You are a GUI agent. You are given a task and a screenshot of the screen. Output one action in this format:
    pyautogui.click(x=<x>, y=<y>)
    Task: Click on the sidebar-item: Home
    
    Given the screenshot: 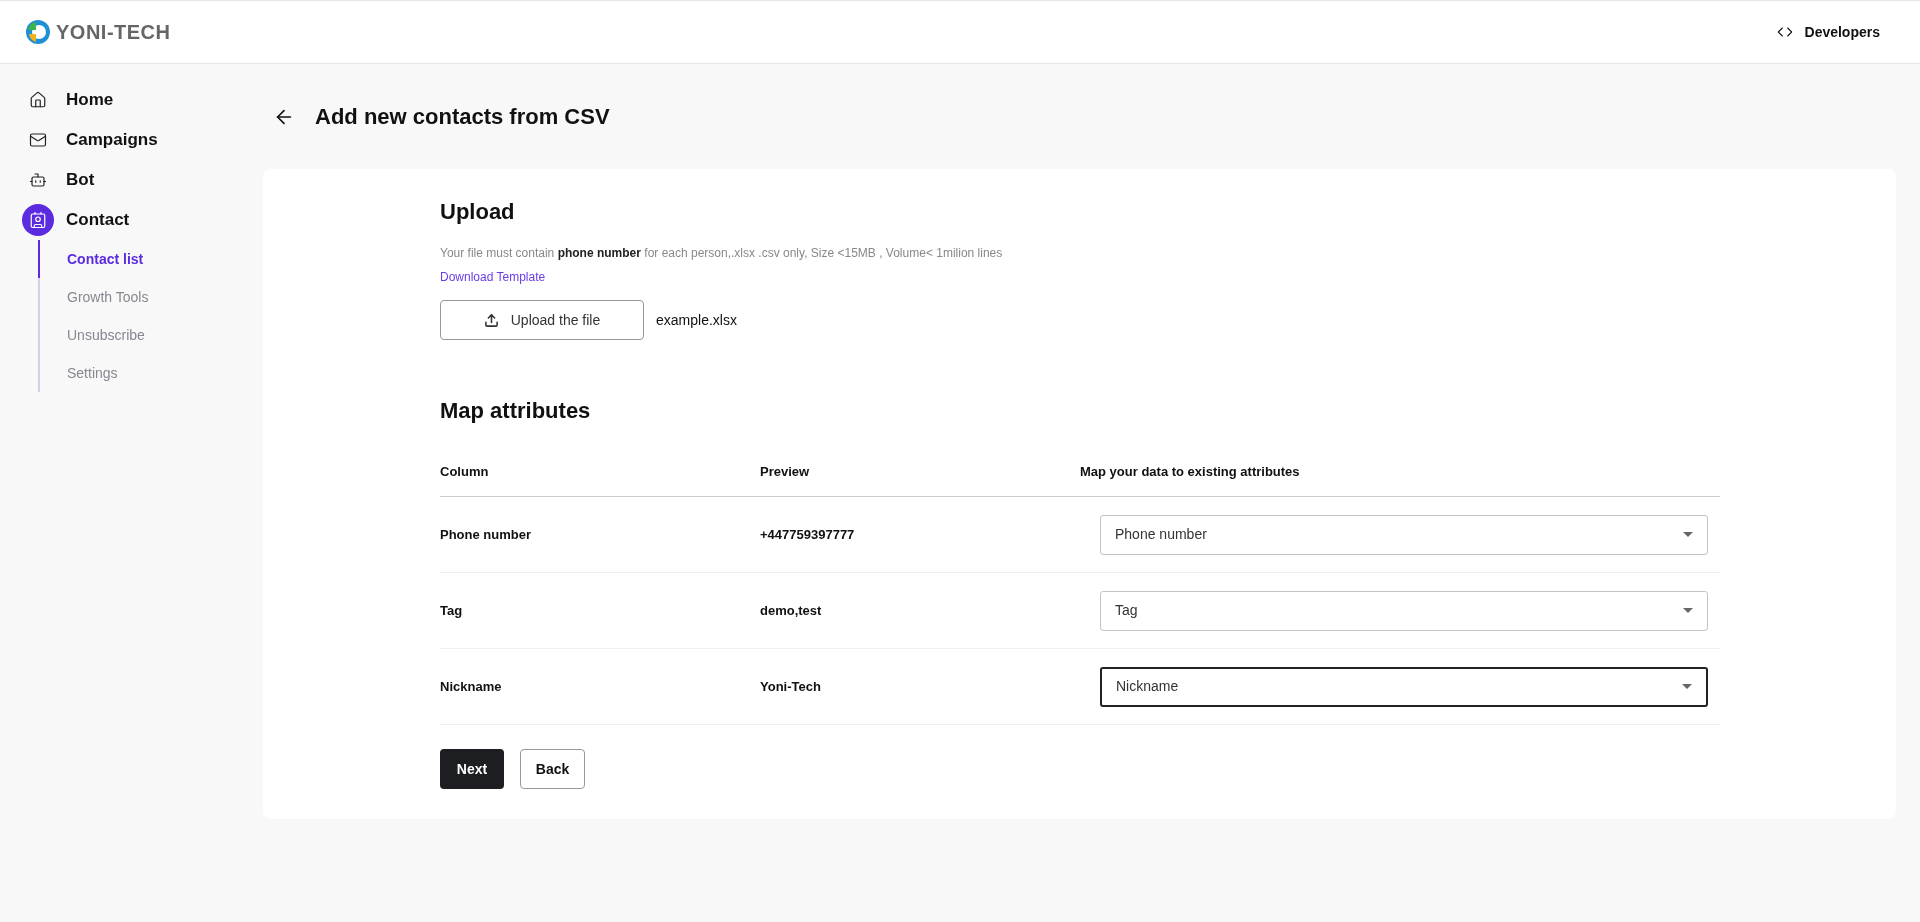 What is the action you would take?
    pyautogui.click(x=142, y=100)
    